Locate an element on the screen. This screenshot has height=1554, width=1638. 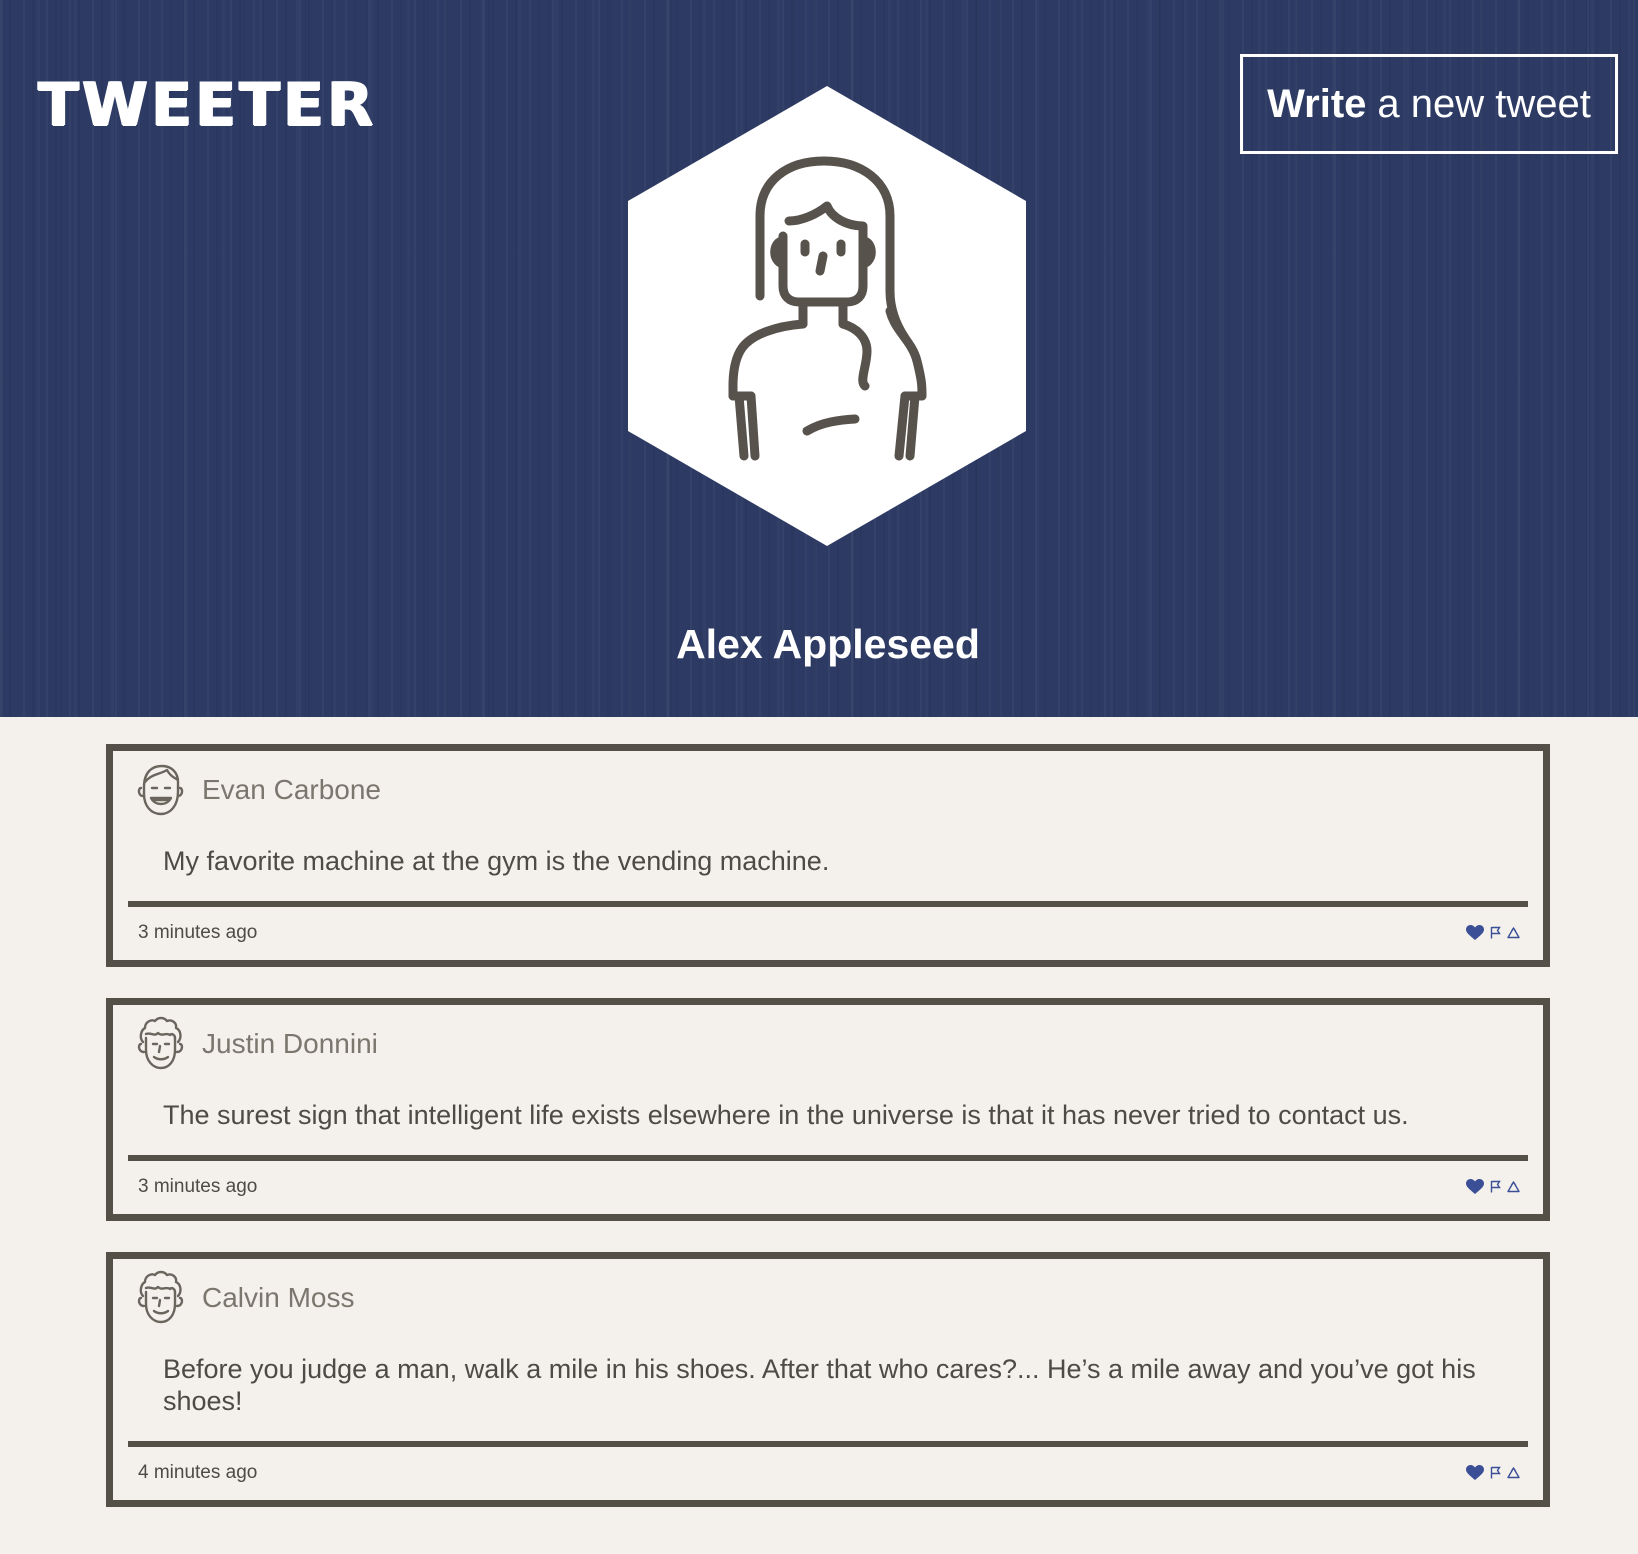
tweet-timestamp: 4 minutes ago is located at coordinates (198, 1472).